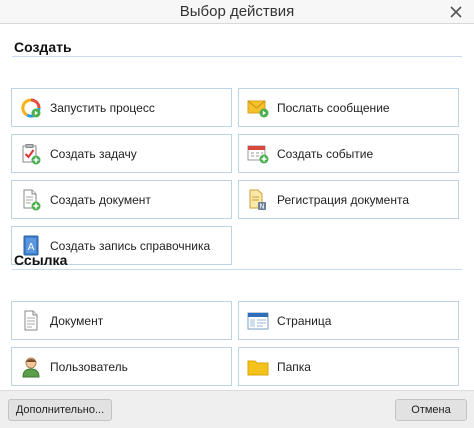  What do you see at coordinates (258, 367) in the screenshot?
I see `folder-icon` at bounding box center [258, 367].